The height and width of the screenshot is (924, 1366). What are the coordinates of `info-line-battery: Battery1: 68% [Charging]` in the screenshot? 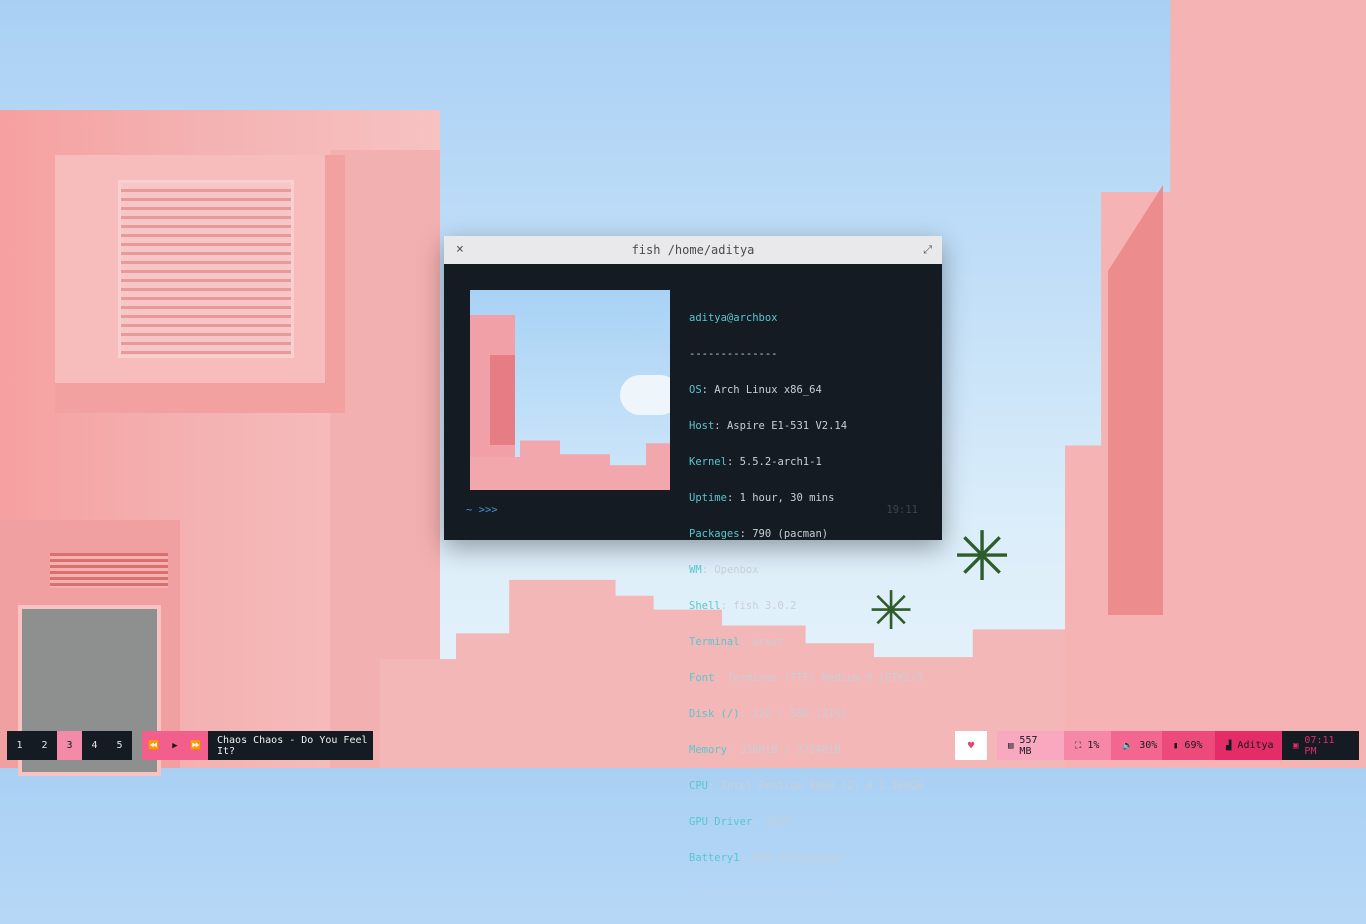 It's located at (765, 858).